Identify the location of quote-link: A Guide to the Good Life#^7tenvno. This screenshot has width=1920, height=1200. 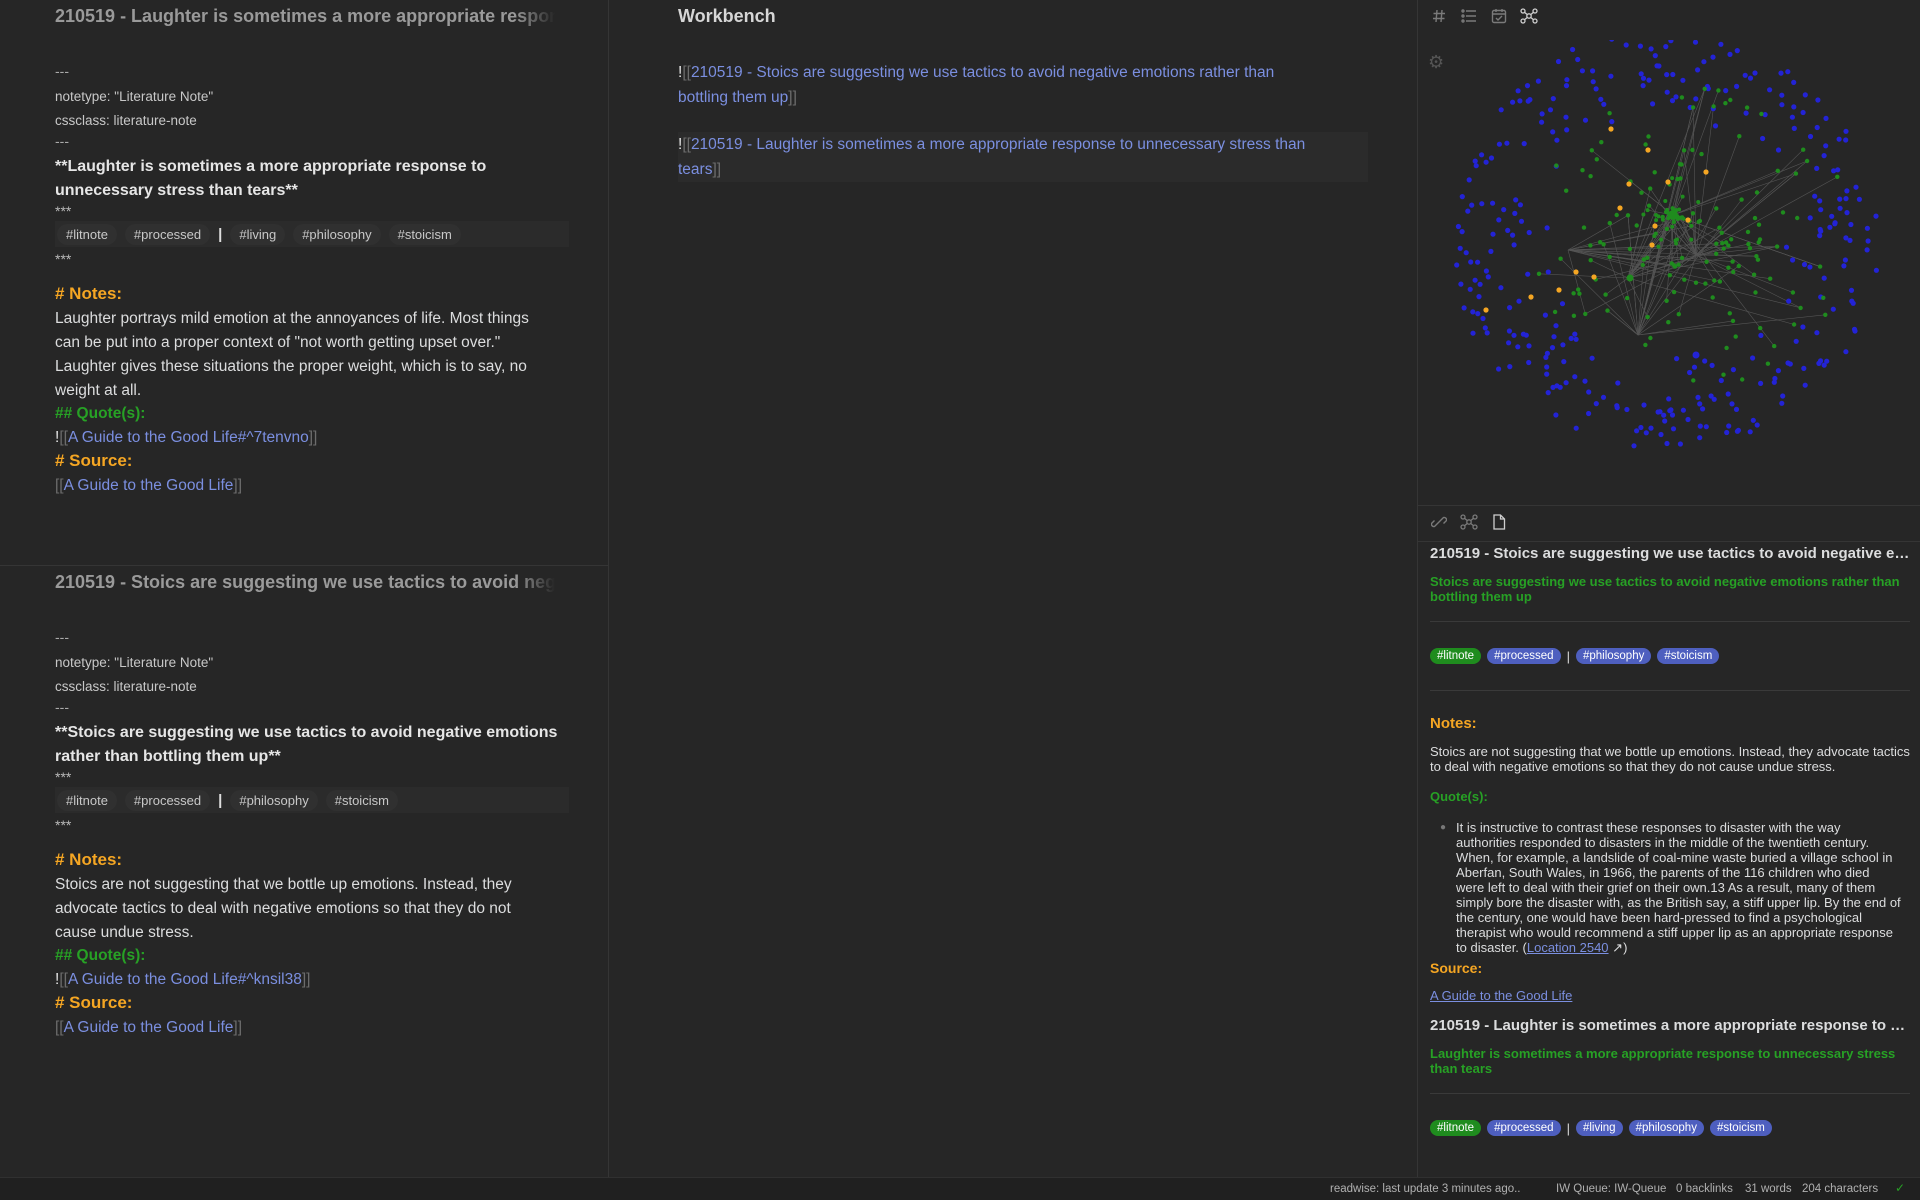
(188, 437).